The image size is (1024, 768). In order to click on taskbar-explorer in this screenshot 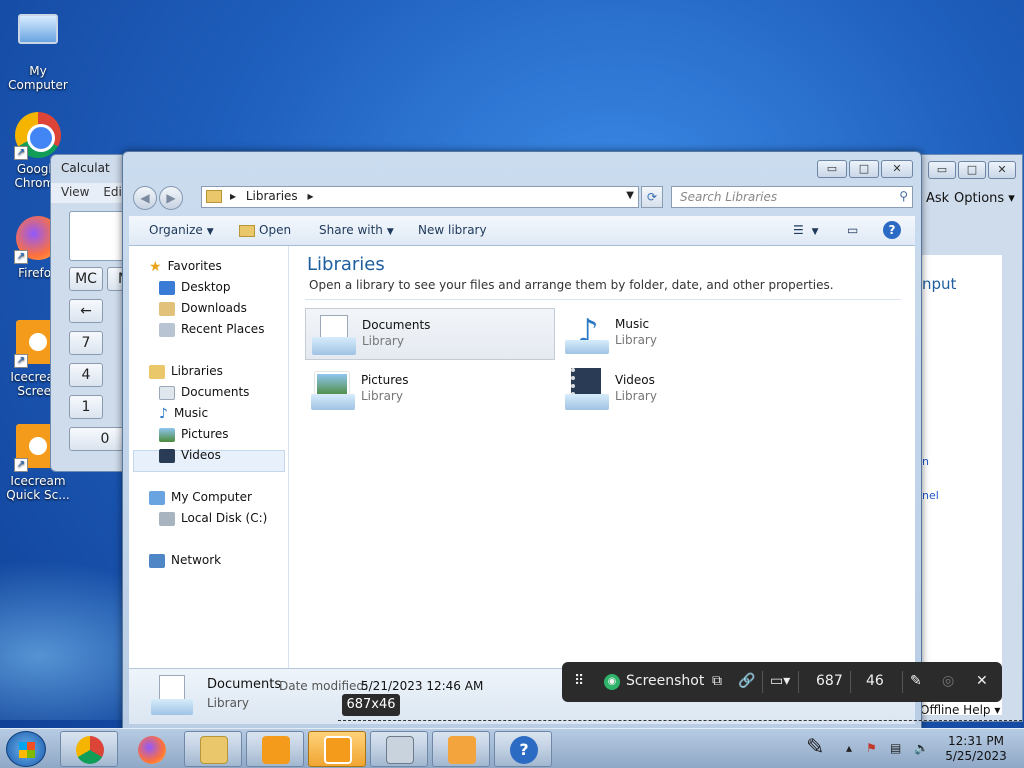, I will do `click(213, 749)`.